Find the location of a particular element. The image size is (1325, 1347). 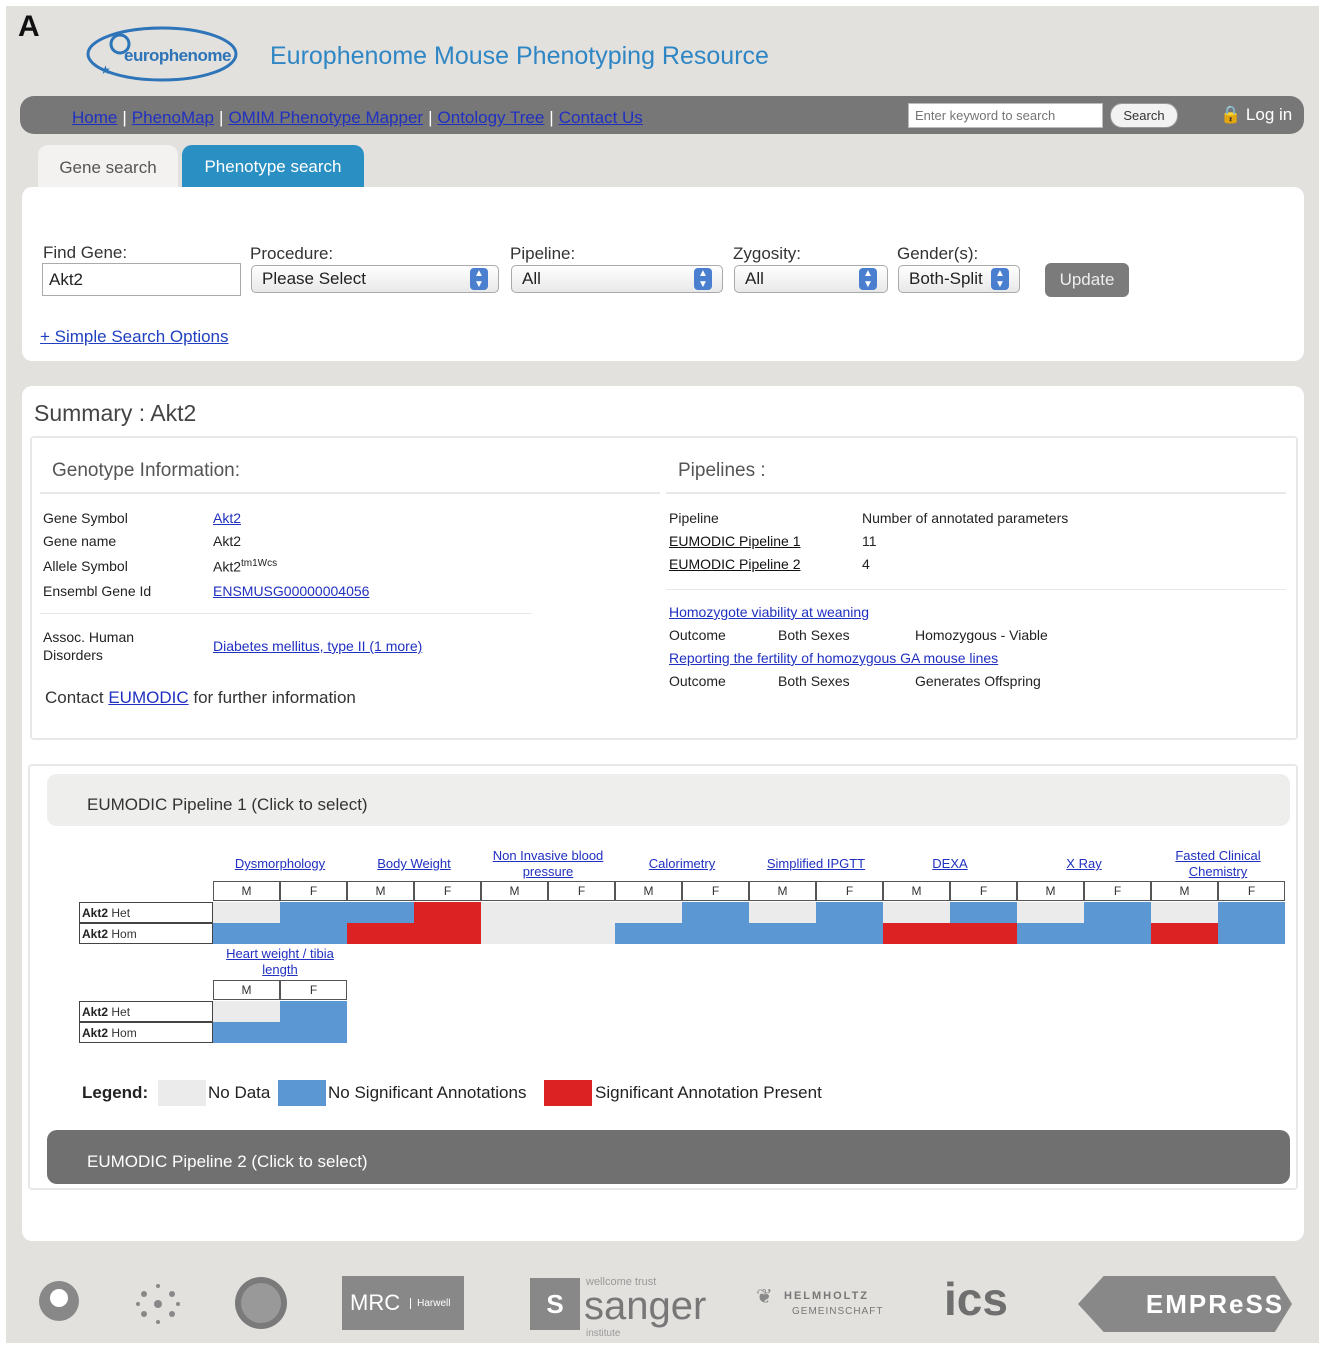

nav-omim-mapper: OMIM Phenotype Mapper is located at coordinates (325, 118).